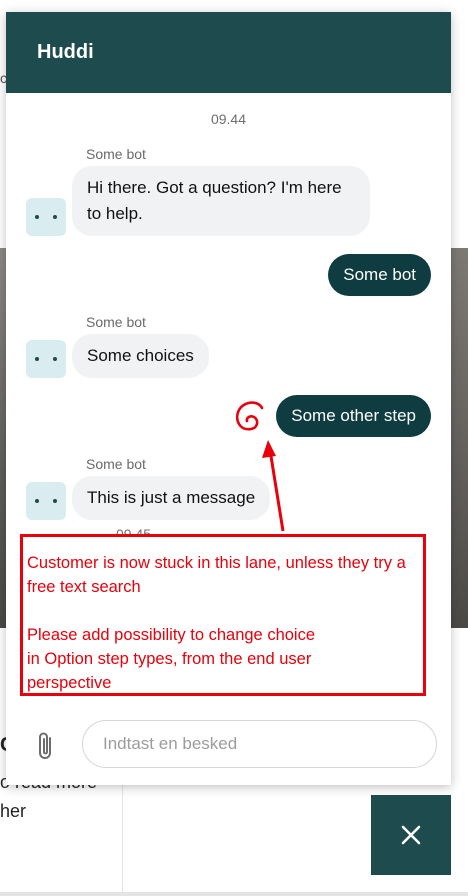  I want to click on close-icon, so click(411, 835).